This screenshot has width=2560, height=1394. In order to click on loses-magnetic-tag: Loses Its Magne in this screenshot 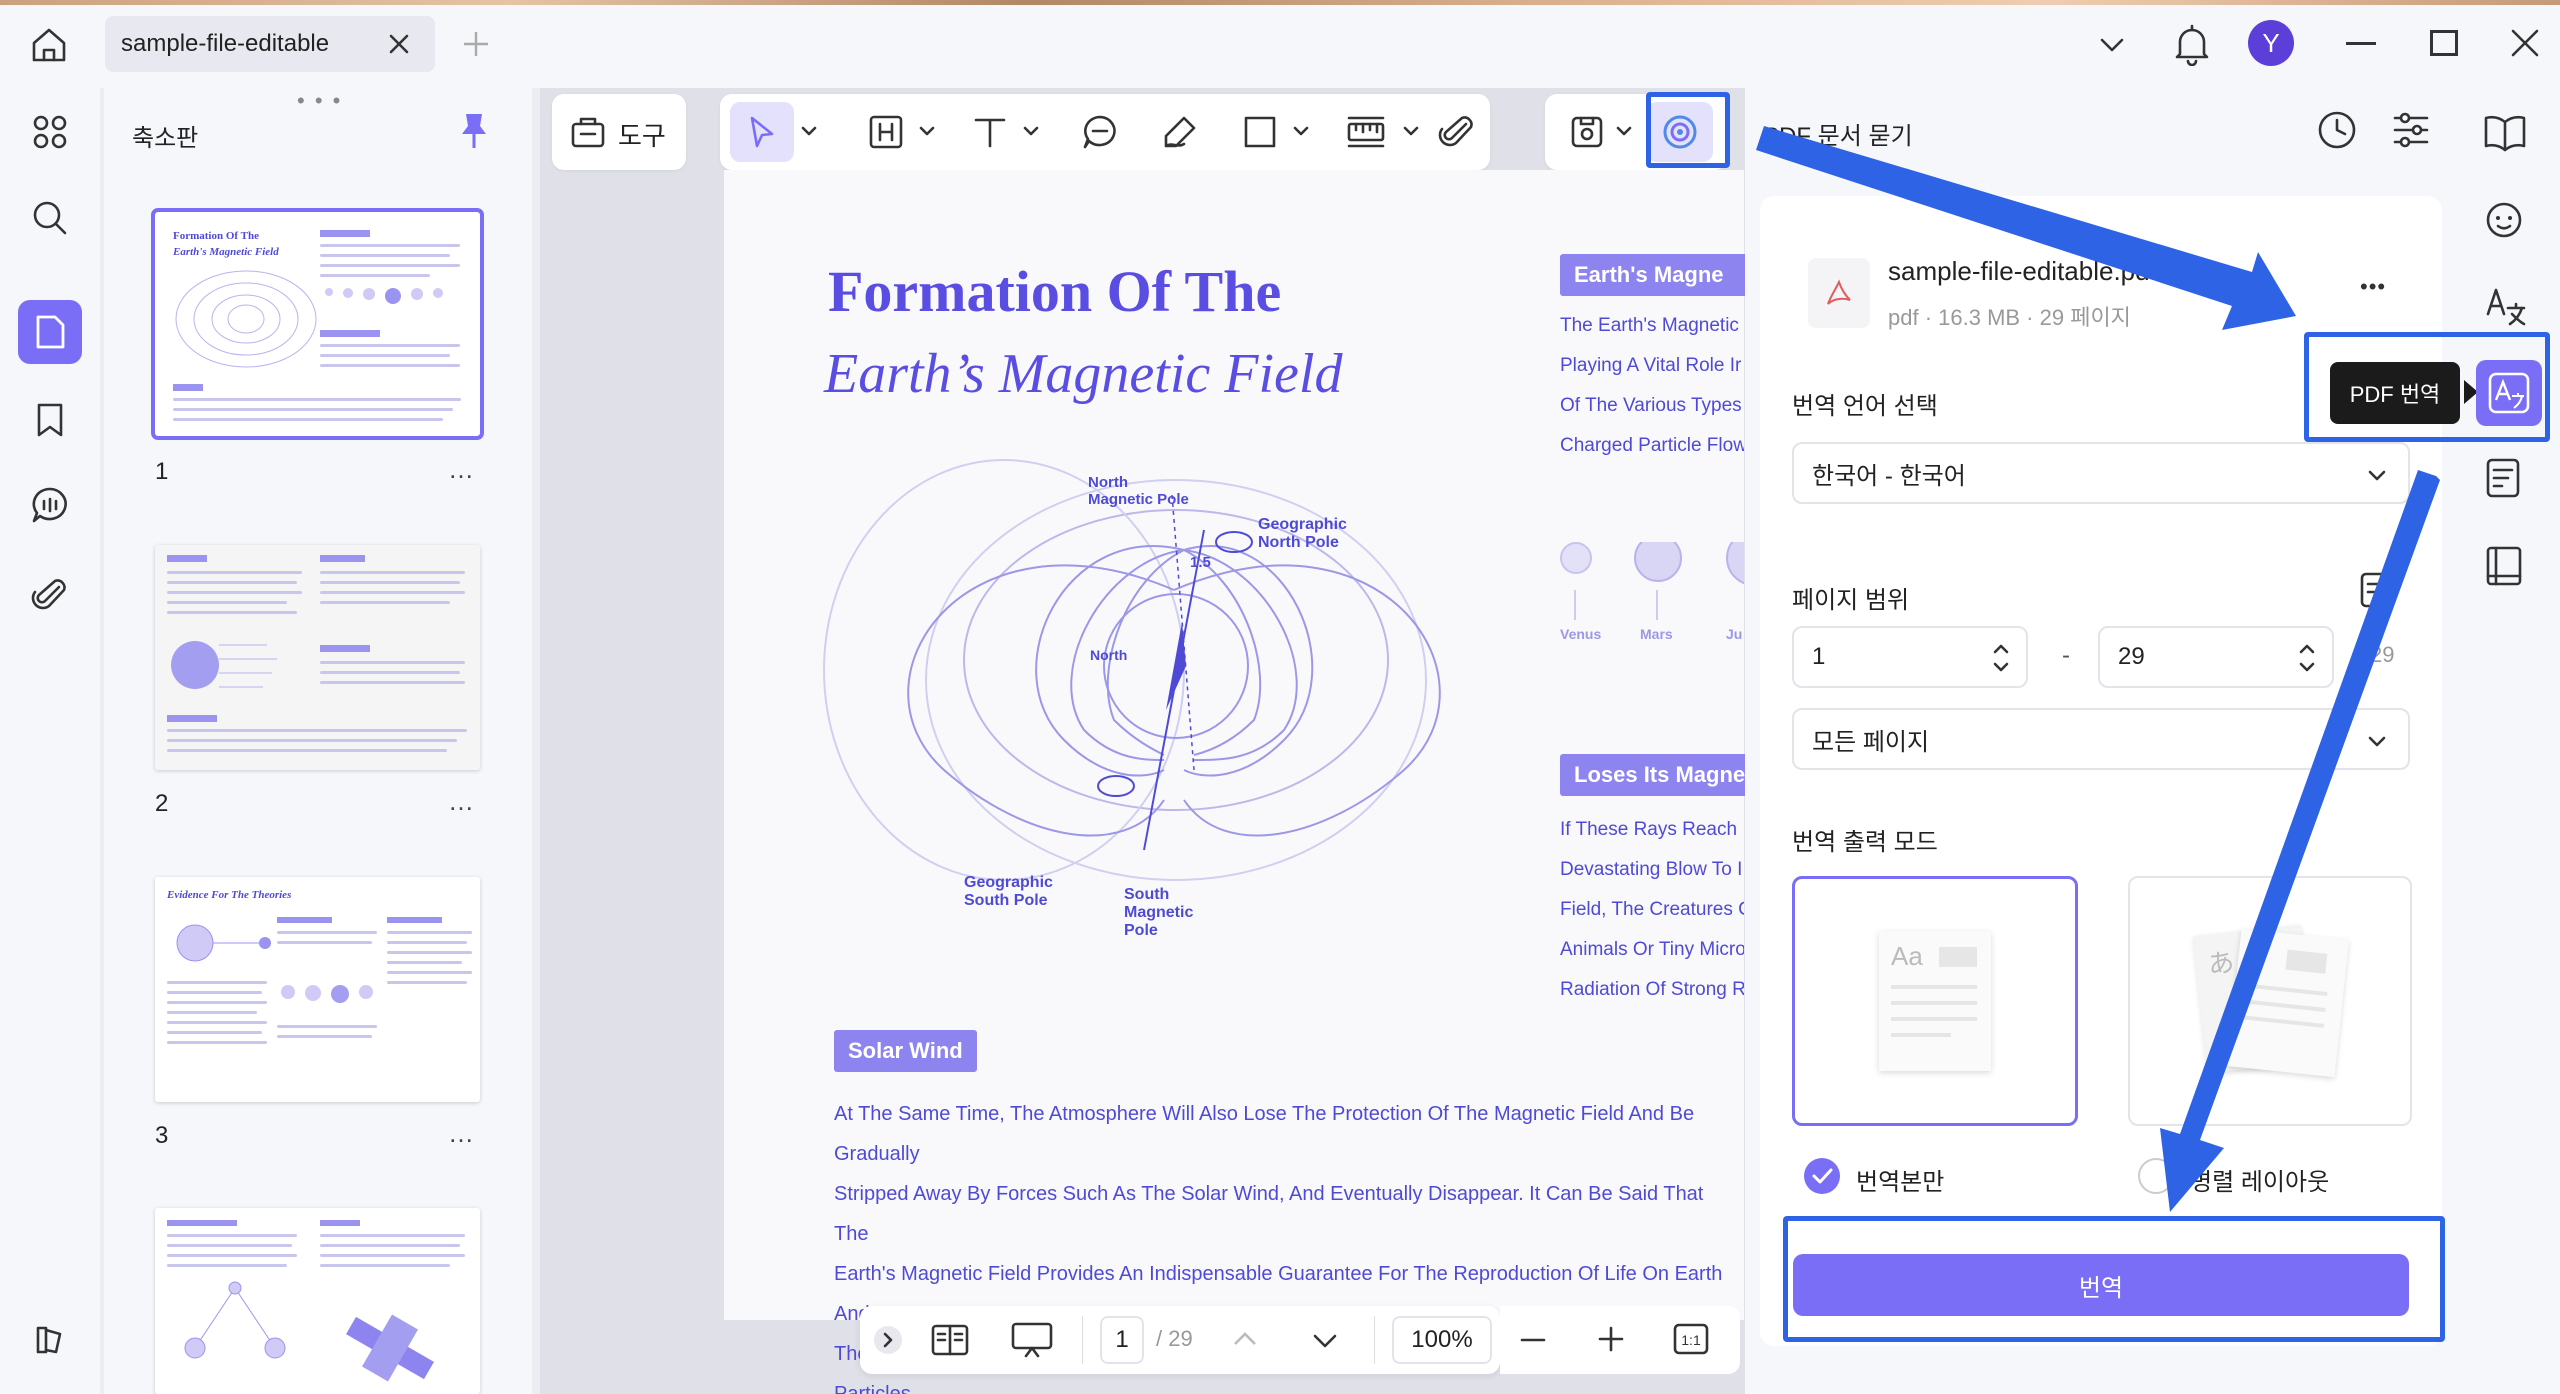, I will do `click(1660, 775)`.